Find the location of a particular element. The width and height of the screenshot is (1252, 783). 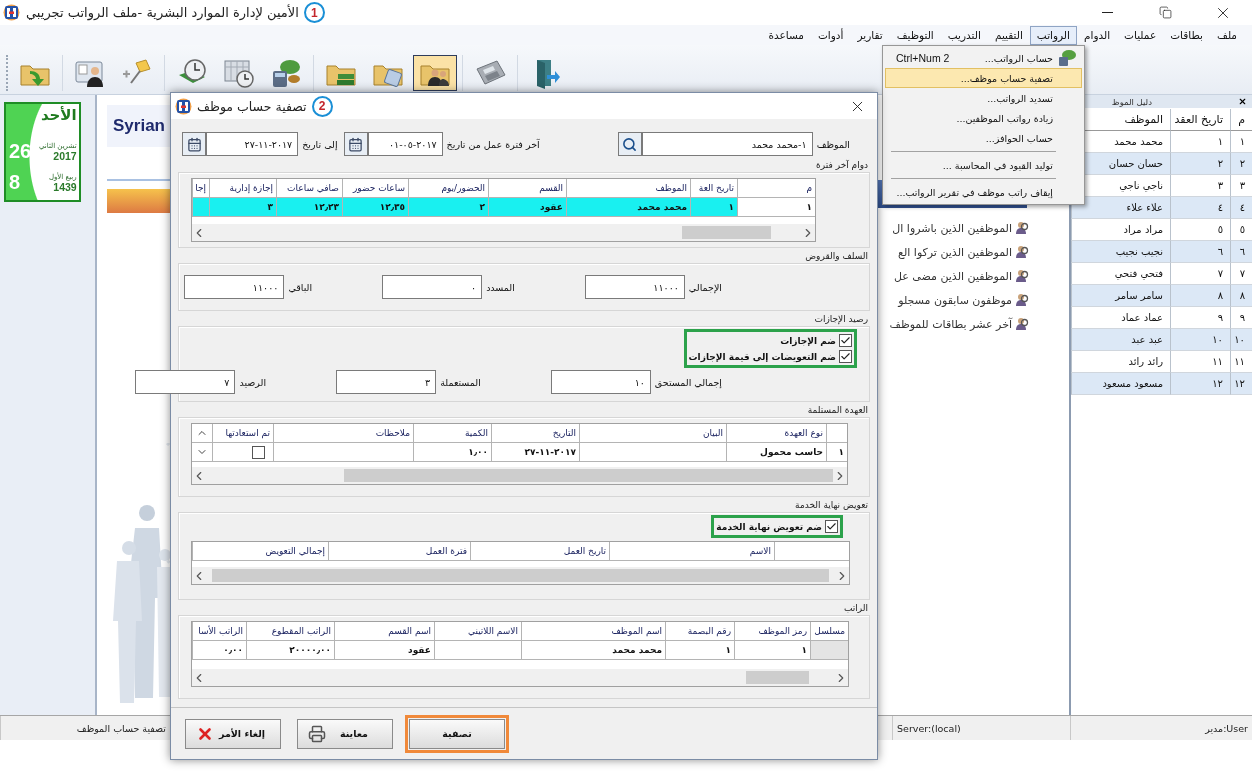

menu-item: ملف is located at coordinates (1227, 35).